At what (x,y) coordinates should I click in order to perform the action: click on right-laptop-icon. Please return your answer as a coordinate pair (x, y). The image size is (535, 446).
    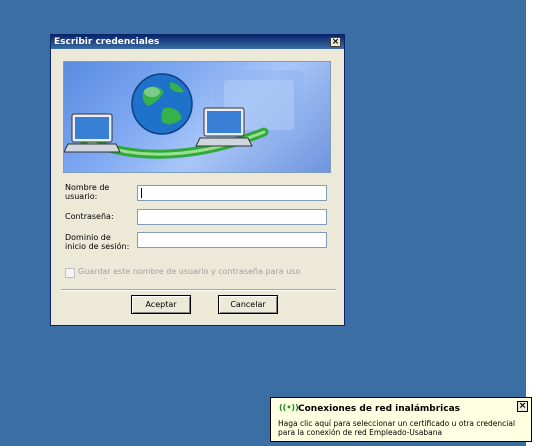
    Looking at the image, I should click on (224, 127).